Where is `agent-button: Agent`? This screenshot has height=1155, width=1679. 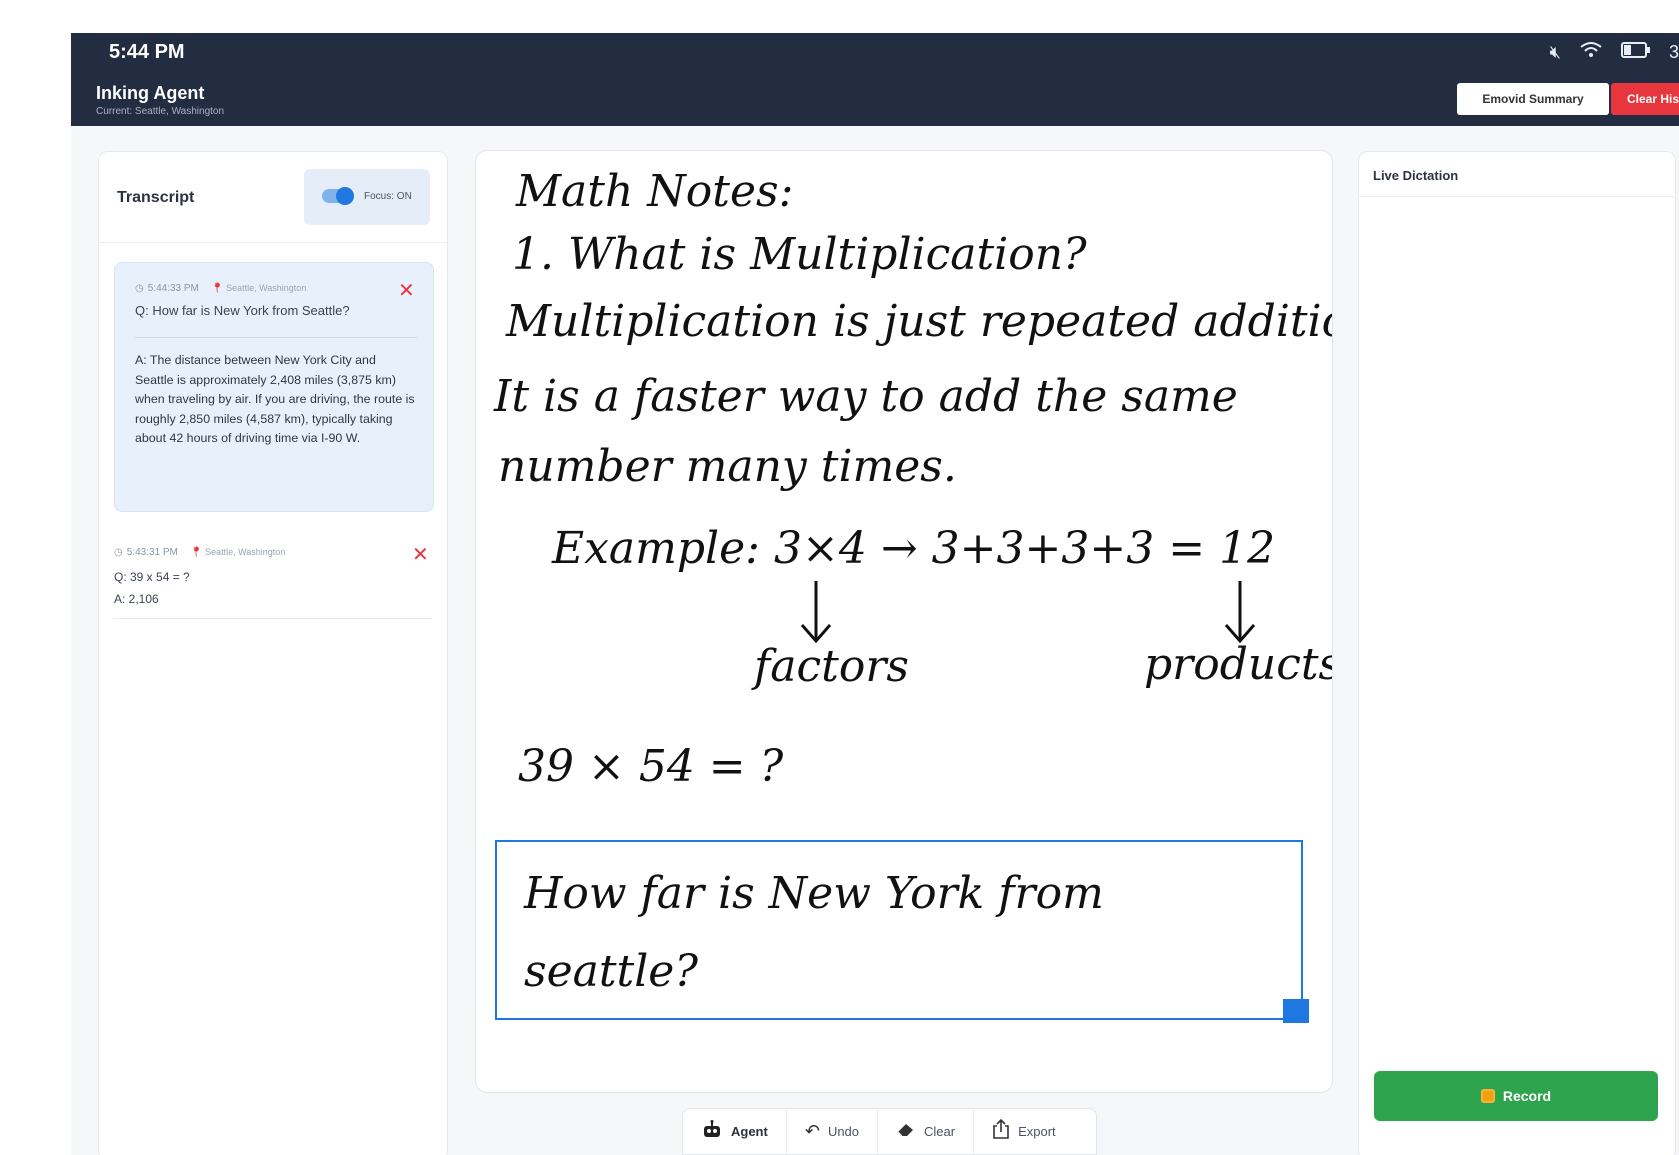
agent-button: Agent is located at coordinates (735, 1131).